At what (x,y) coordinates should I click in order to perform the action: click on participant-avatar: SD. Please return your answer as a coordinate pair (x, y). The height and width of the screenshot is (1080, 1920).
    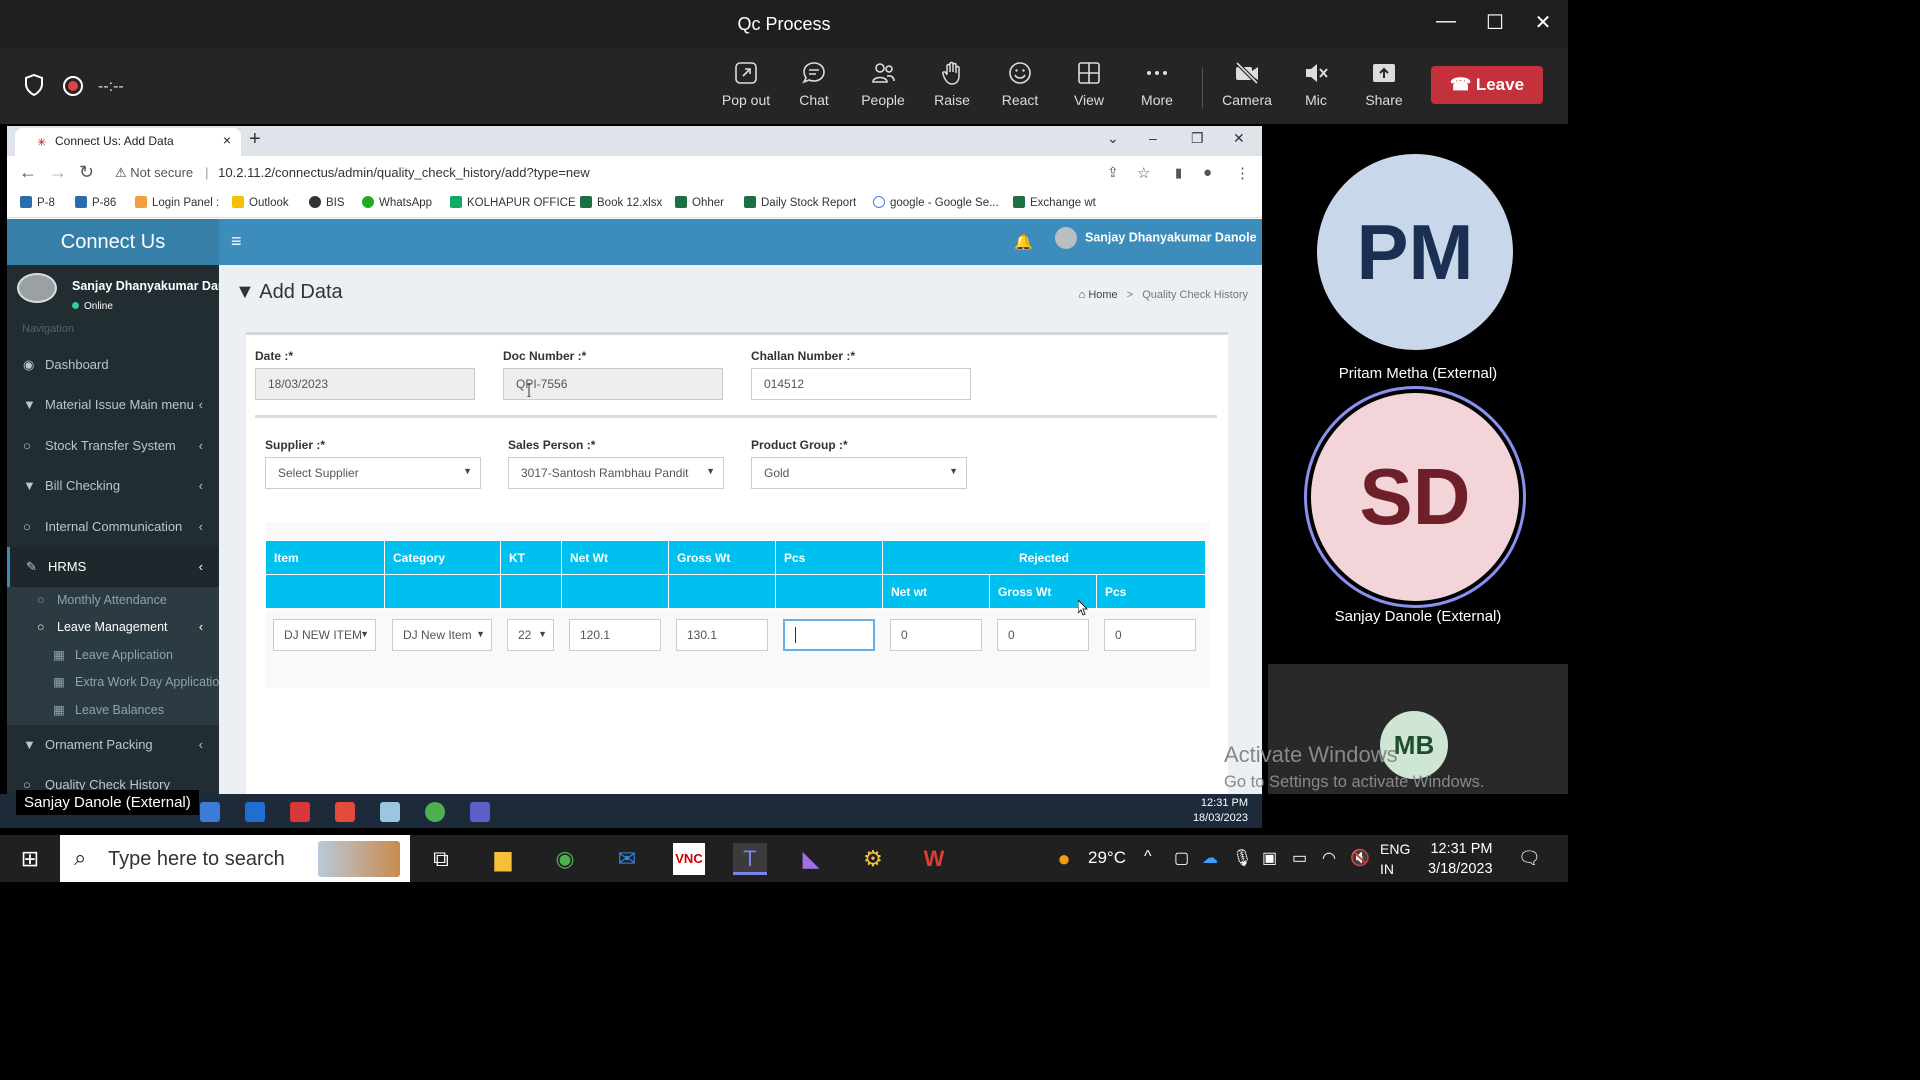
    Looking at the image, I should click on (1415, 497).